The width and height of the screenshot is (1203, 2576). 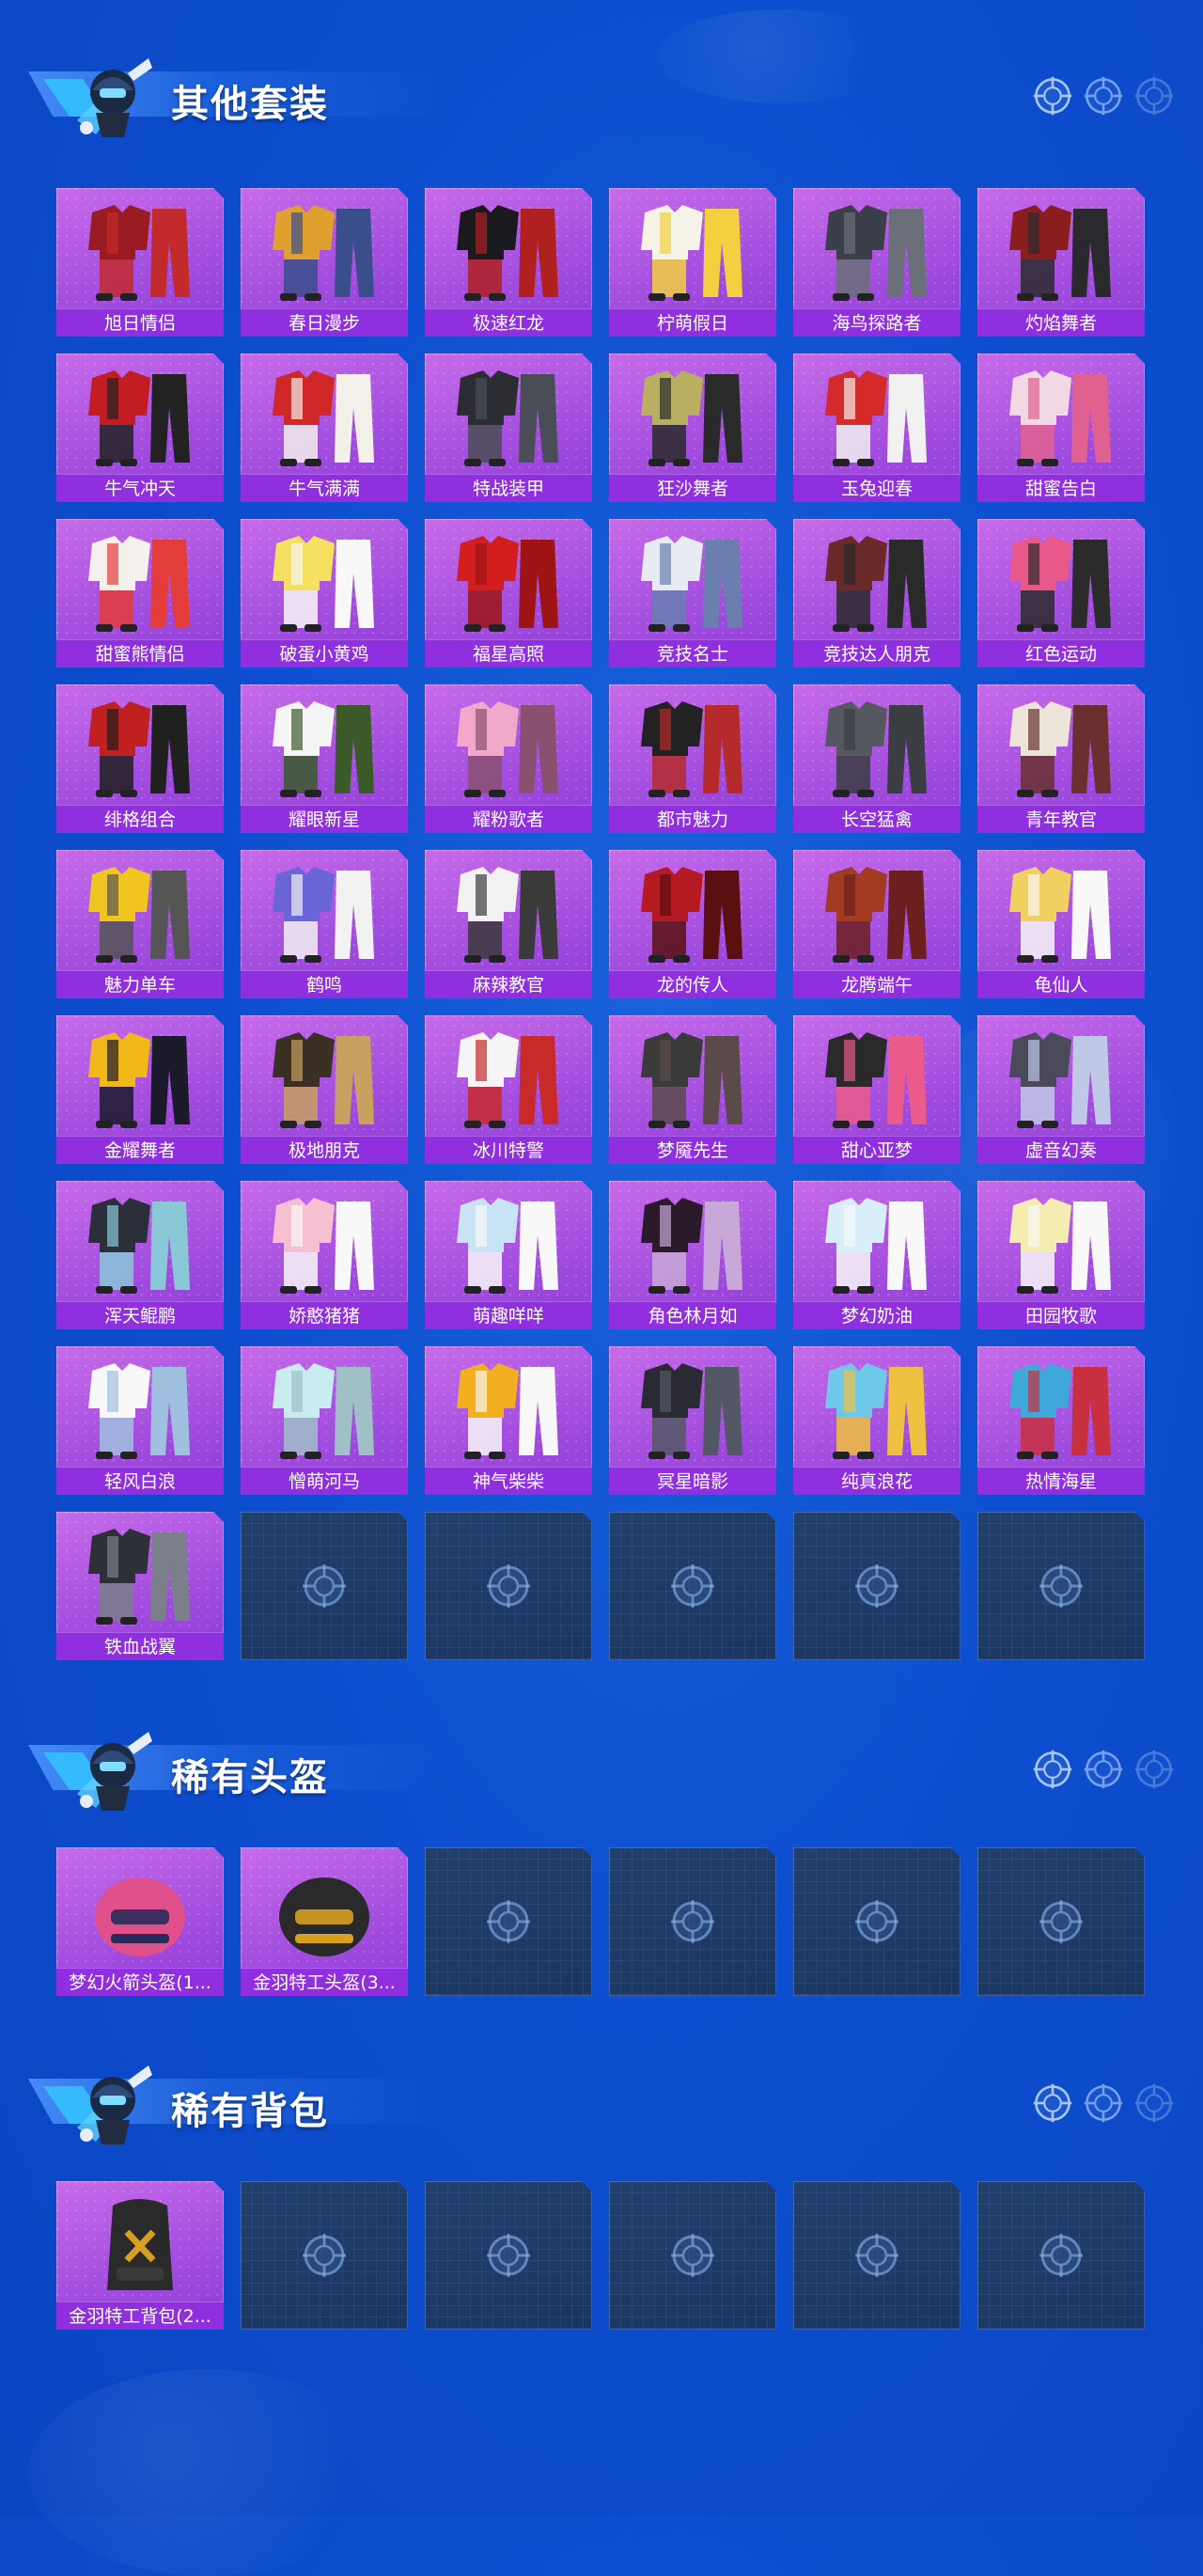 I want to click on item-name: 旭日情侣, so click(x=140, y=323).